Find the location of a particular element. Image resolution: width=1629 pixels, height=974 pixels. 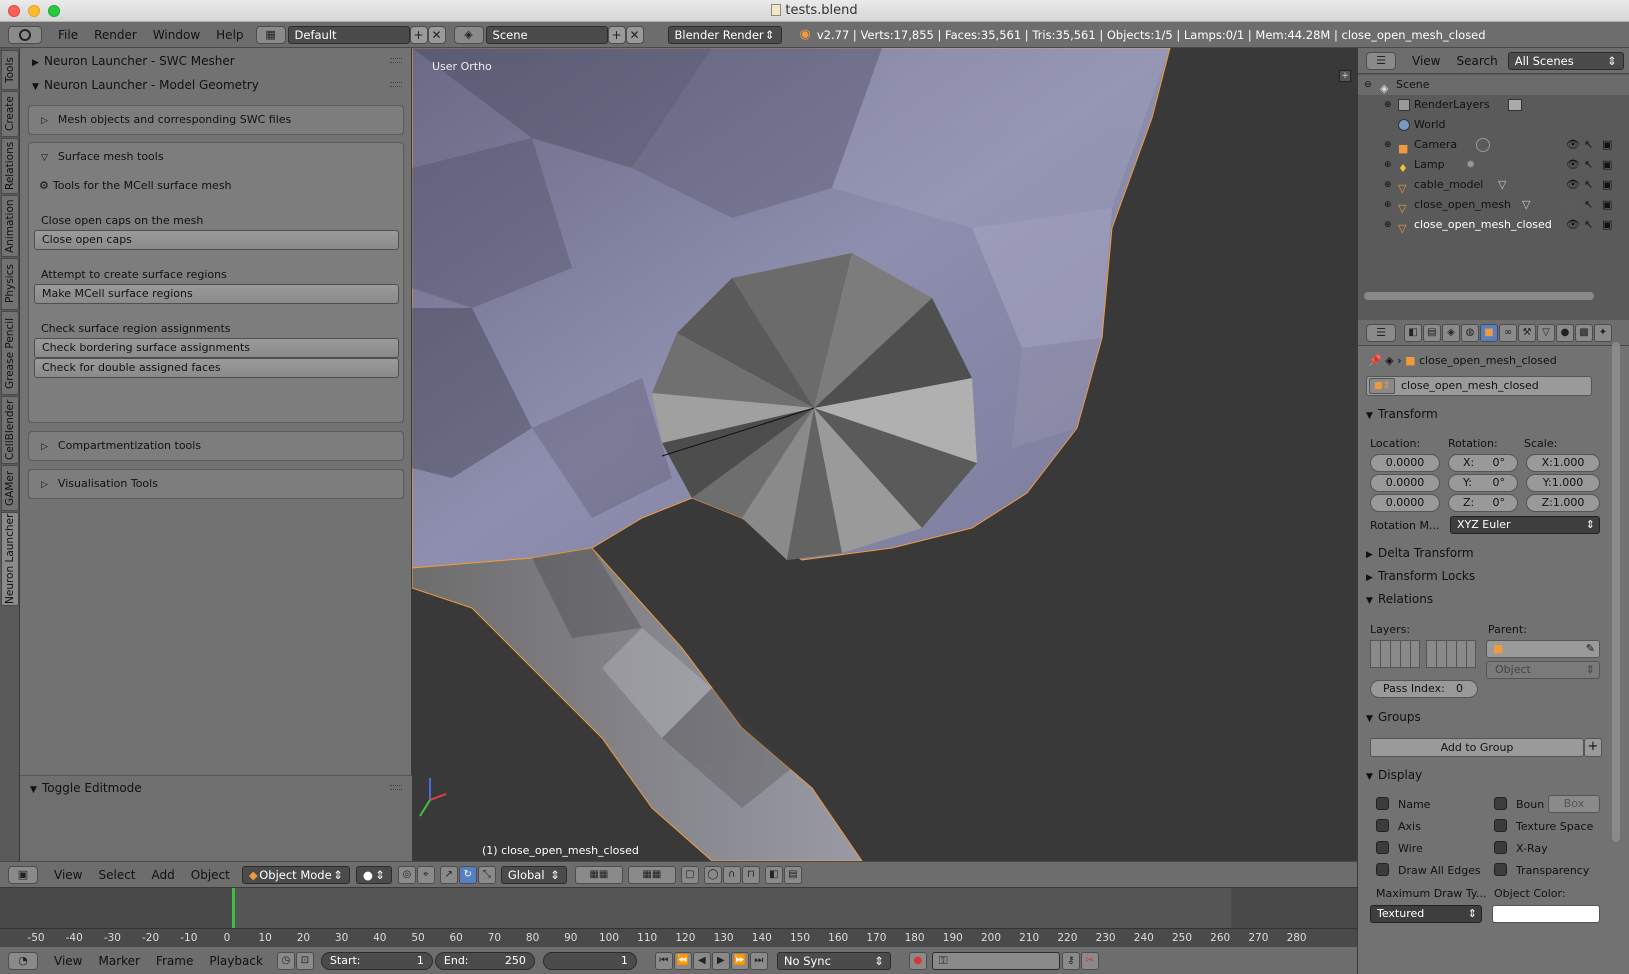

menu-render: Render is located at coordinates (115, 35).